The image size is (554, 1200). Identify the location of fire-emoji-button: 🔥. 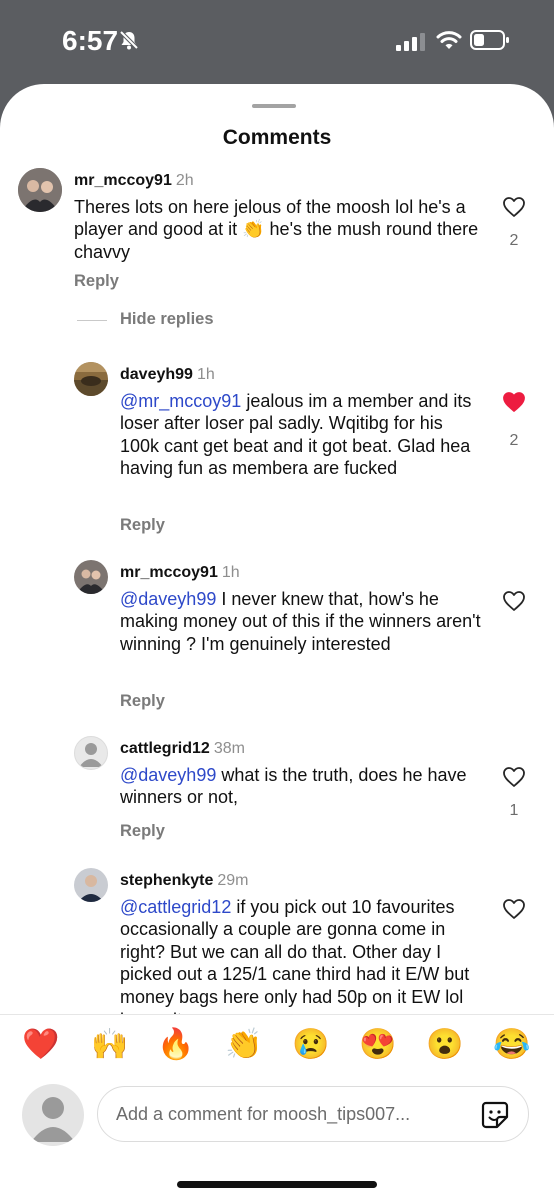
(176, 1045).